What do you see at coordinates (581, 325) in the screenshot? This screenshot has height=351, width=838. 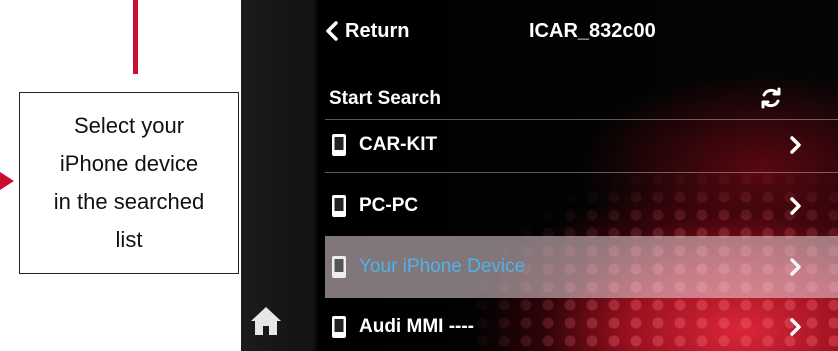 I see `device-item-audi-mmi: Audi MMI ----` at bounding box center [581, 325].